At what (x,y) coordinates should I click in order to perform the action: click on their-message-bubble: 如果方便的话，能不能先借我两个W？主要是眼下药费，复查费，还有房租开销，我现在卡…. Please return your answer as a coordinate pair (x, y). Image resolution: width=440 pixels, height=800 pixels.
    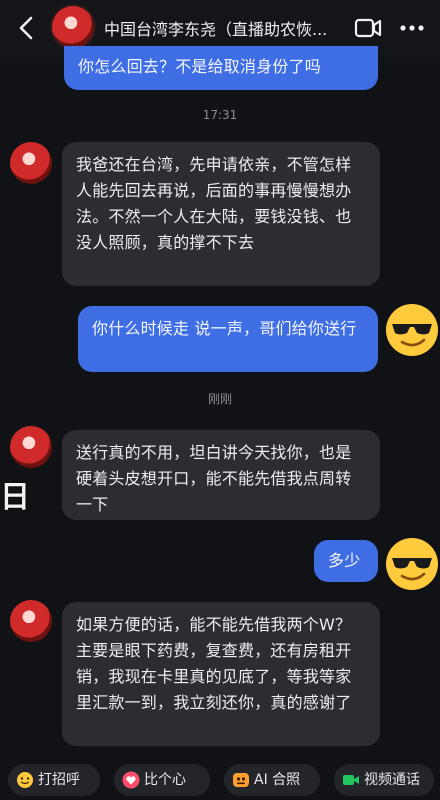
    Looking at the image, I should click on (221, 674).